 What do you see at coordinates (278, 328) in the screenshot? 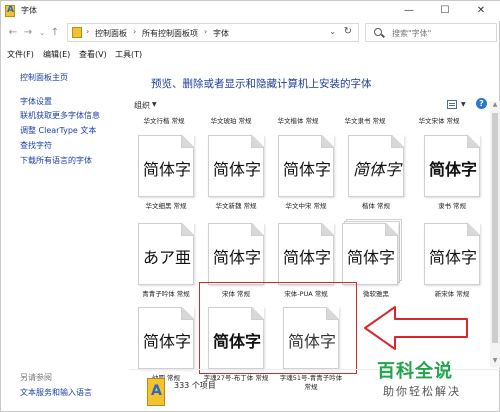
I see `highlight-box` at bounding box center [278, 328].